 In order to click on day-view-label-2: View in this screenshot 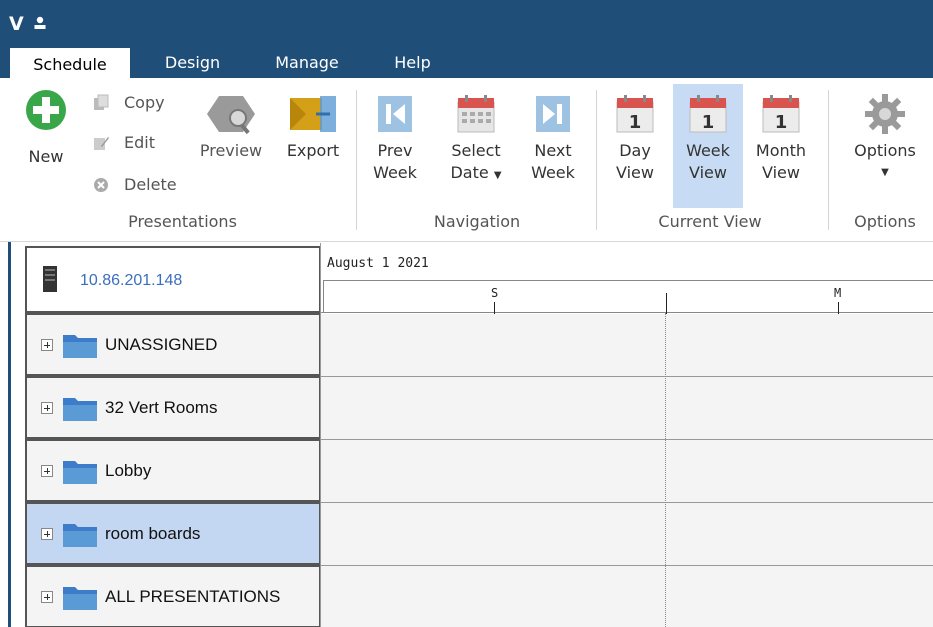, I will do `click(635, 172)`.